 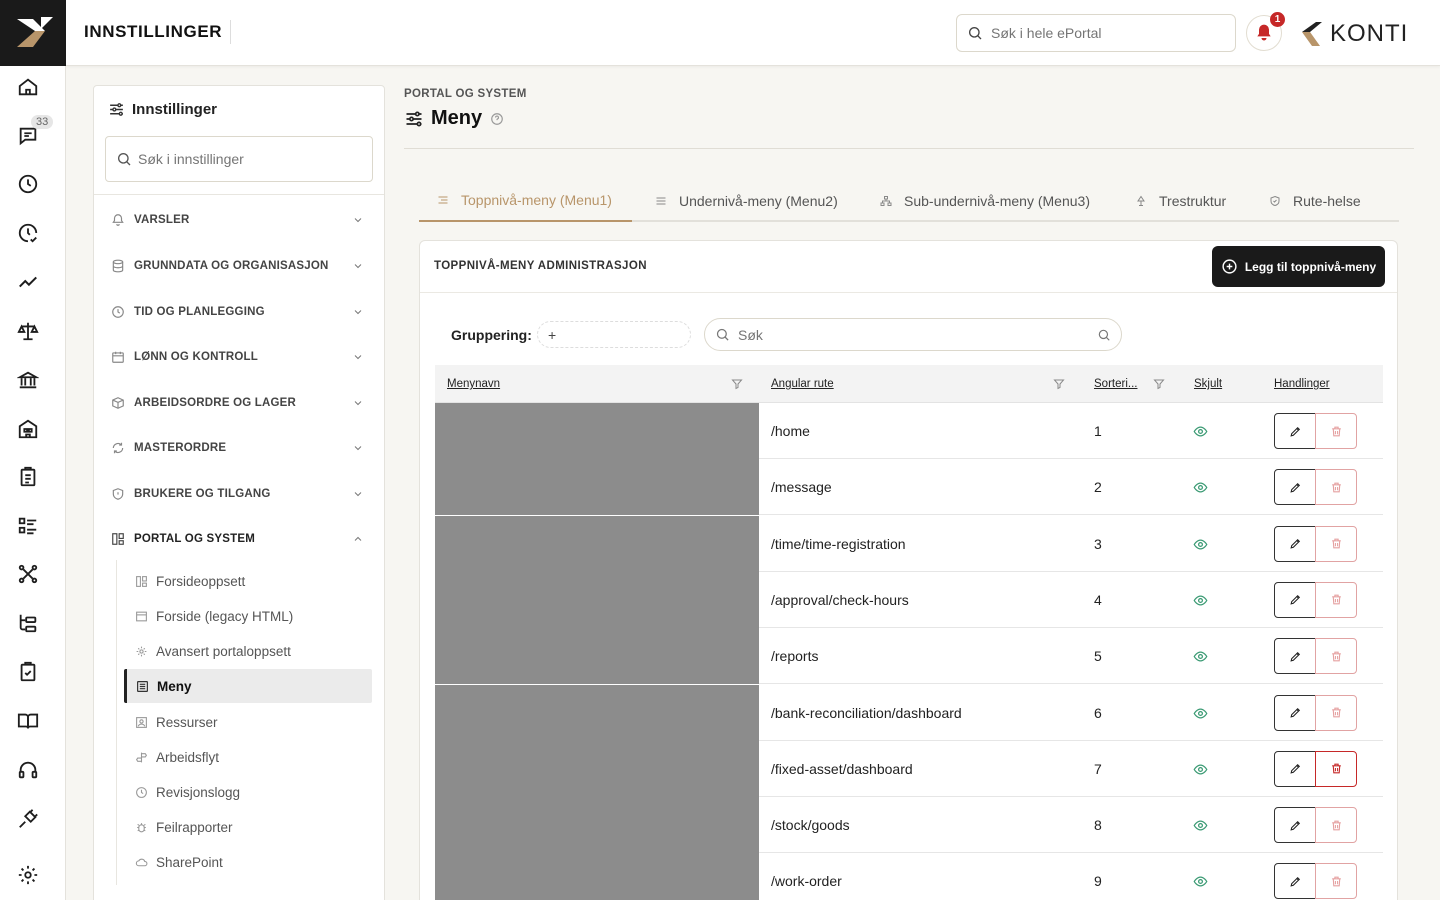 I want to click on sub-item-avansert: Avansert portaloppsett, so click(x=248, y=651).